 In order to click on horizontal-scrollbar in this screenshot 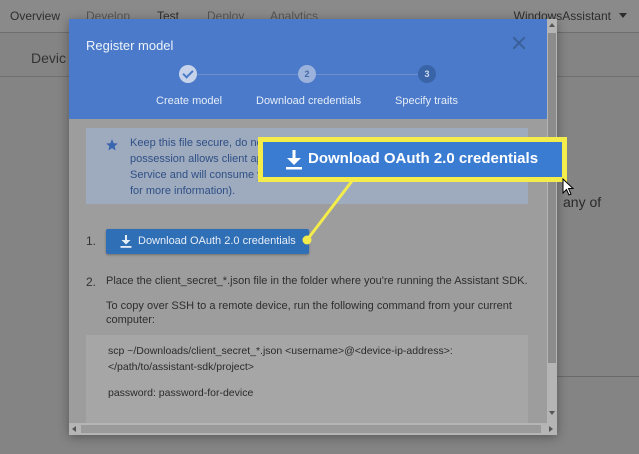, I will do `click(313, 429)`.